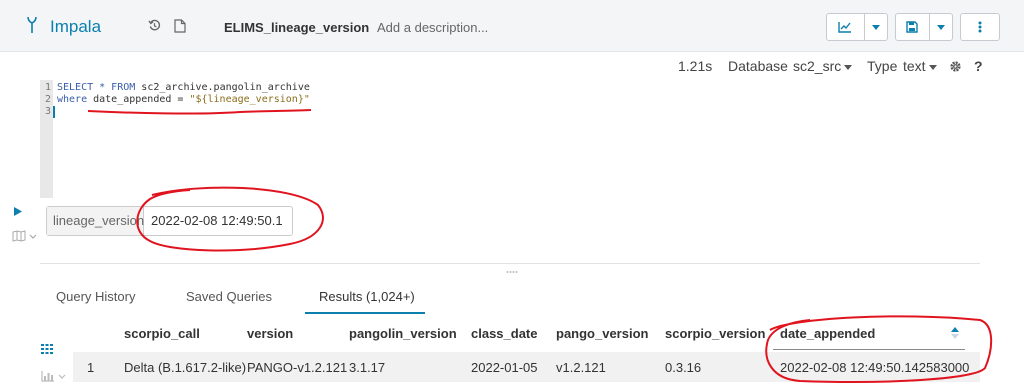 This screenshot has width=1024, height=384. Describe the element at coordinates (180, 26) in the screenshot. I see `document-icon` at that location.